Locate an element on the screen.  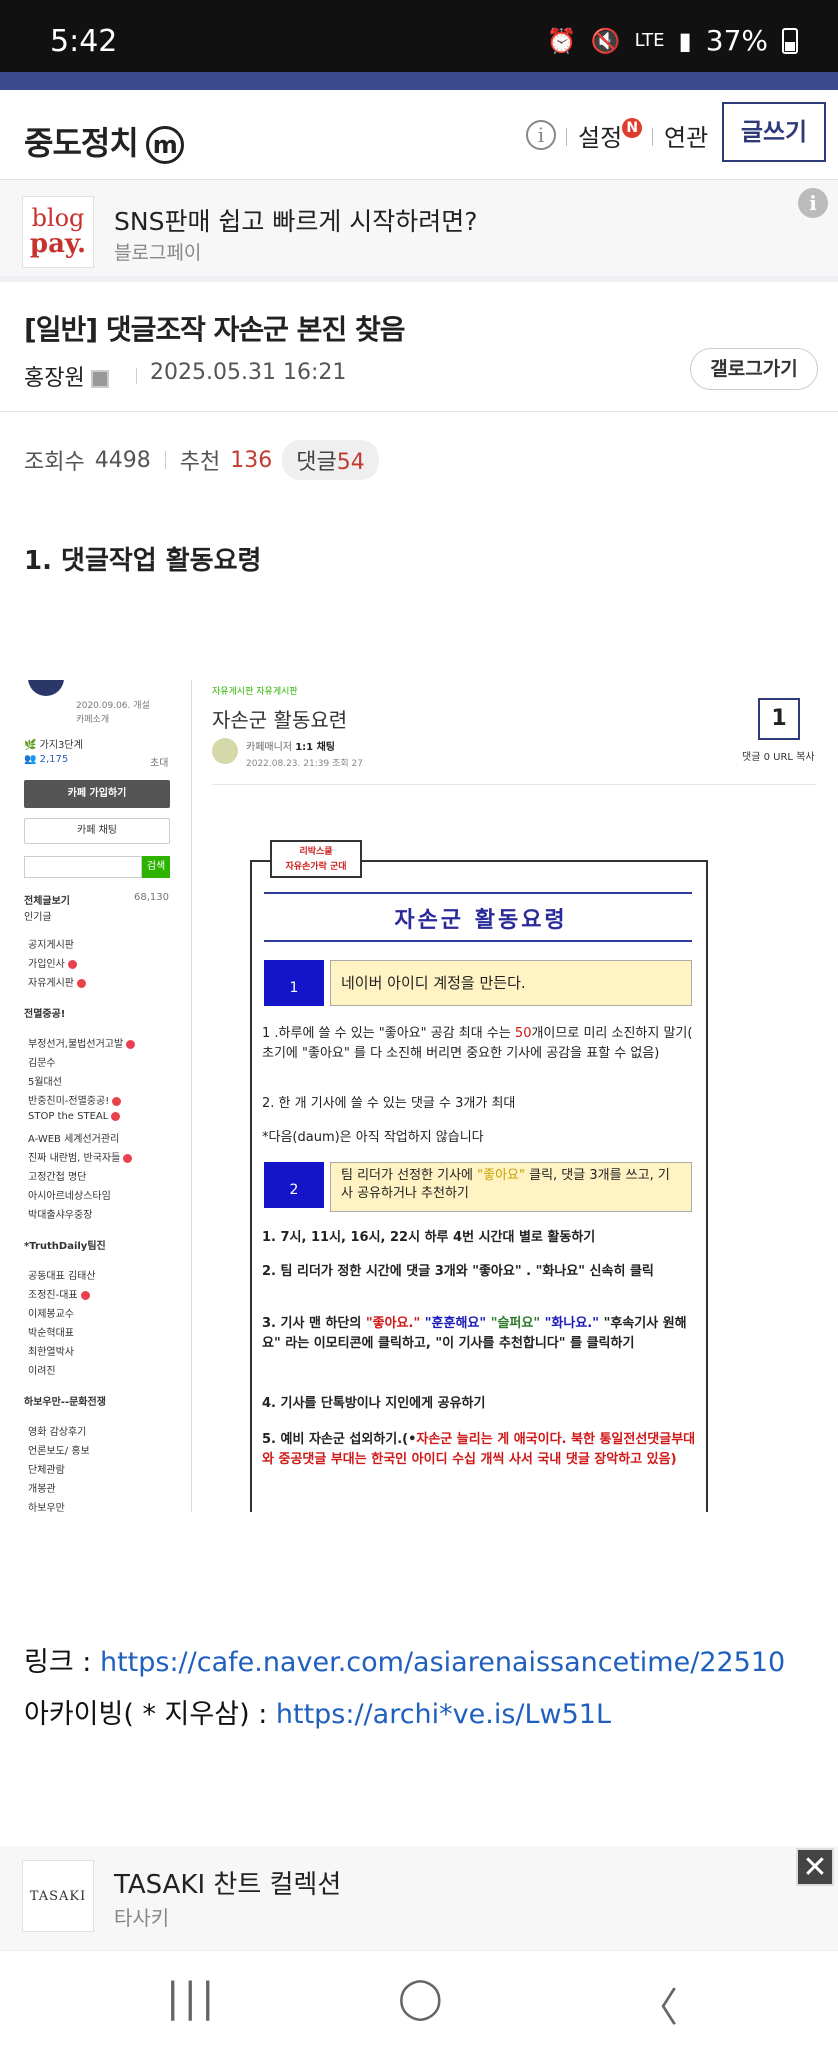
sidebar-menu-label: 이려진 is located at coordinates (42, 1371).